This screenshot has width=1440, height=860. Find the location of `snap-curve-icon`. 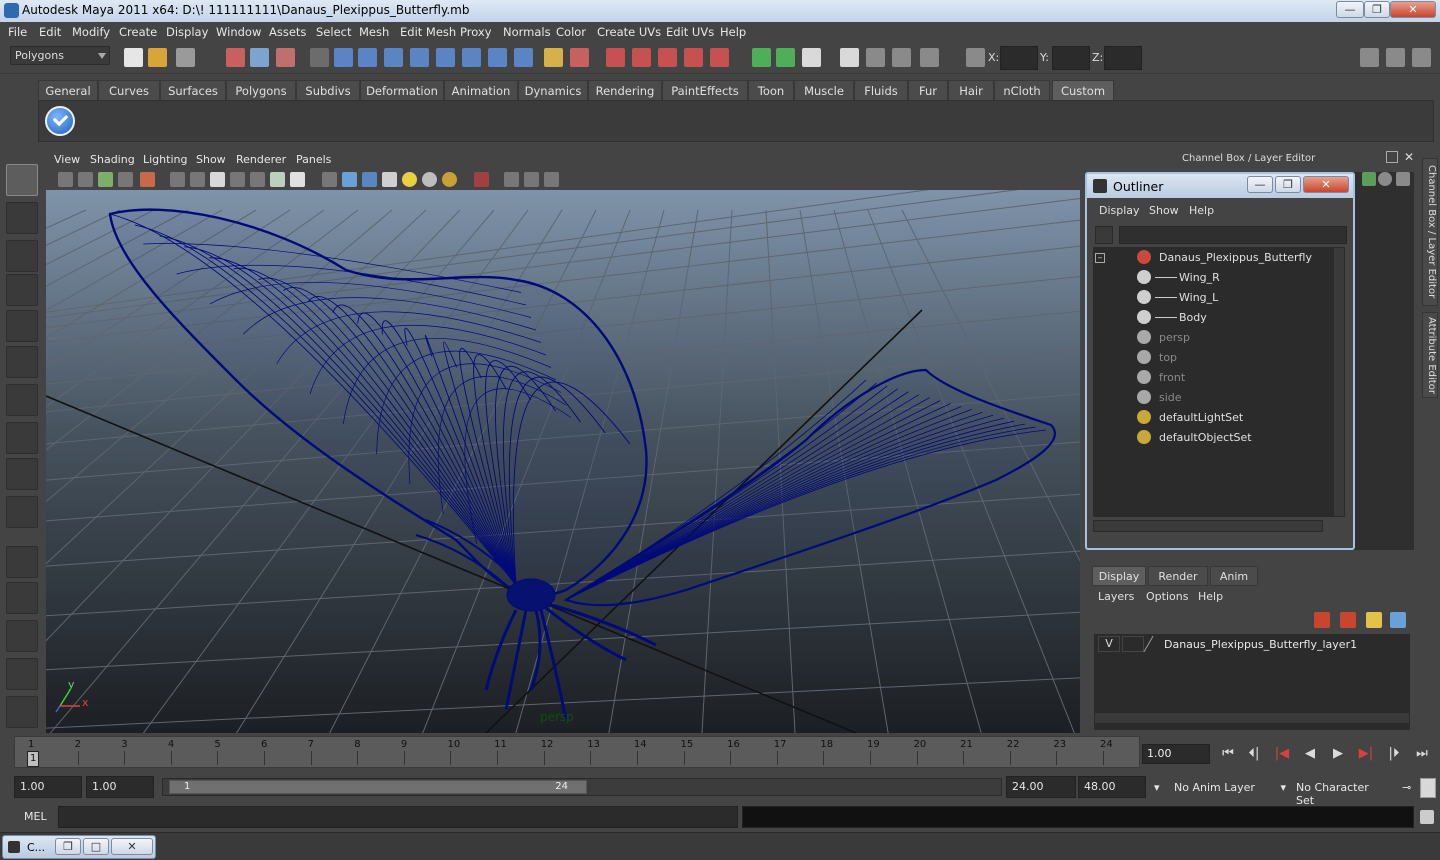

snap-curve-icon is located at coordinates (641, 57).